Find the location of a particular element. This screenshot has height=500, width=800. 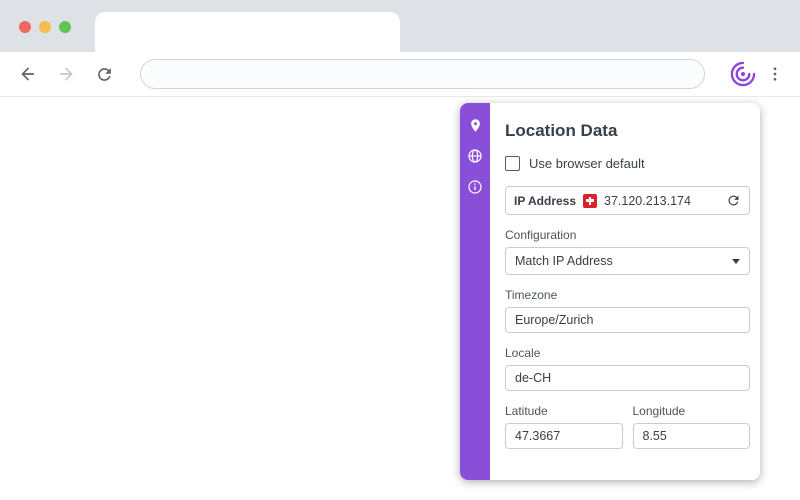

address-bar is located at coordinates (422, 74).